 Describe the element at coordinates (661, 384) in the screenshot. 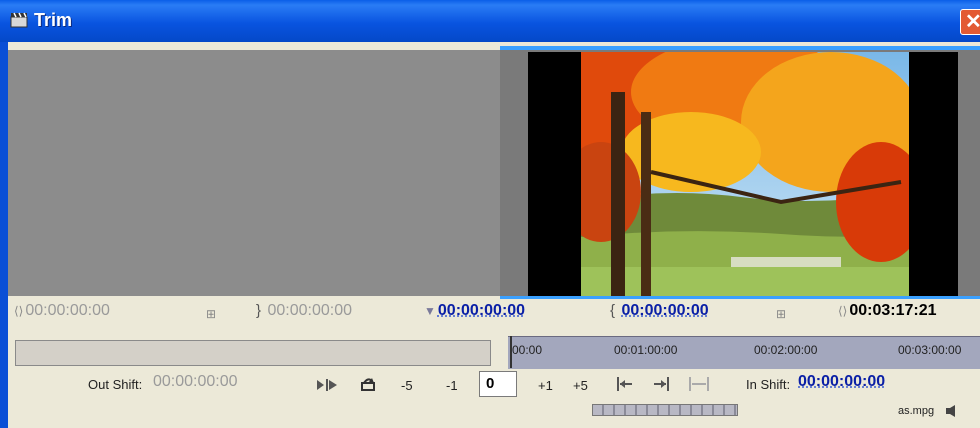

I see `go-to-out-point-icon` at that location.